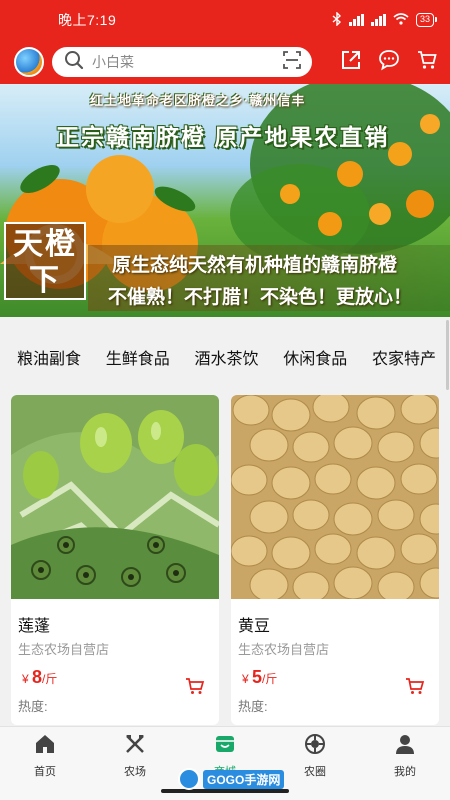 This screenshot has height=800, width=450. Describe the element at coordinates (356, 20) in the screenshot. I see `signal-icon` at that location.